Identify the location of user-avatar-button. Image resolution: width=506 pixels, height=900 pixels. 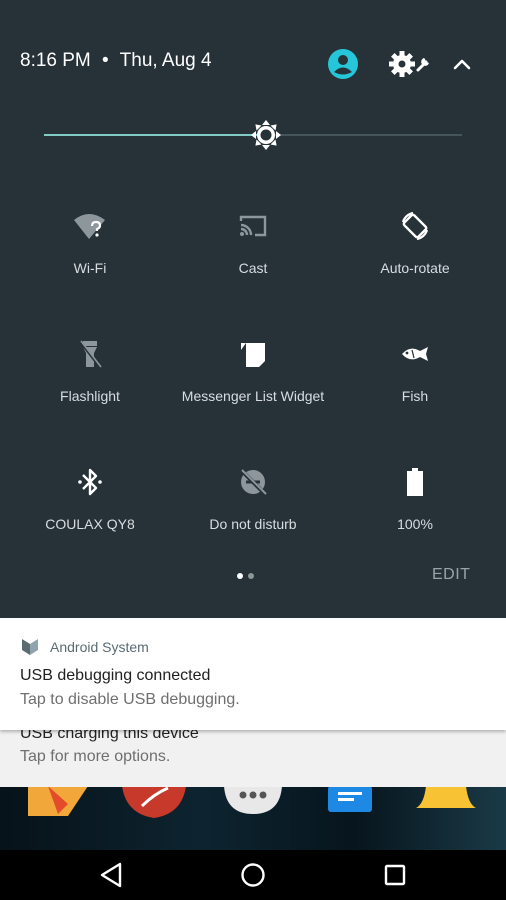
(343, 64).